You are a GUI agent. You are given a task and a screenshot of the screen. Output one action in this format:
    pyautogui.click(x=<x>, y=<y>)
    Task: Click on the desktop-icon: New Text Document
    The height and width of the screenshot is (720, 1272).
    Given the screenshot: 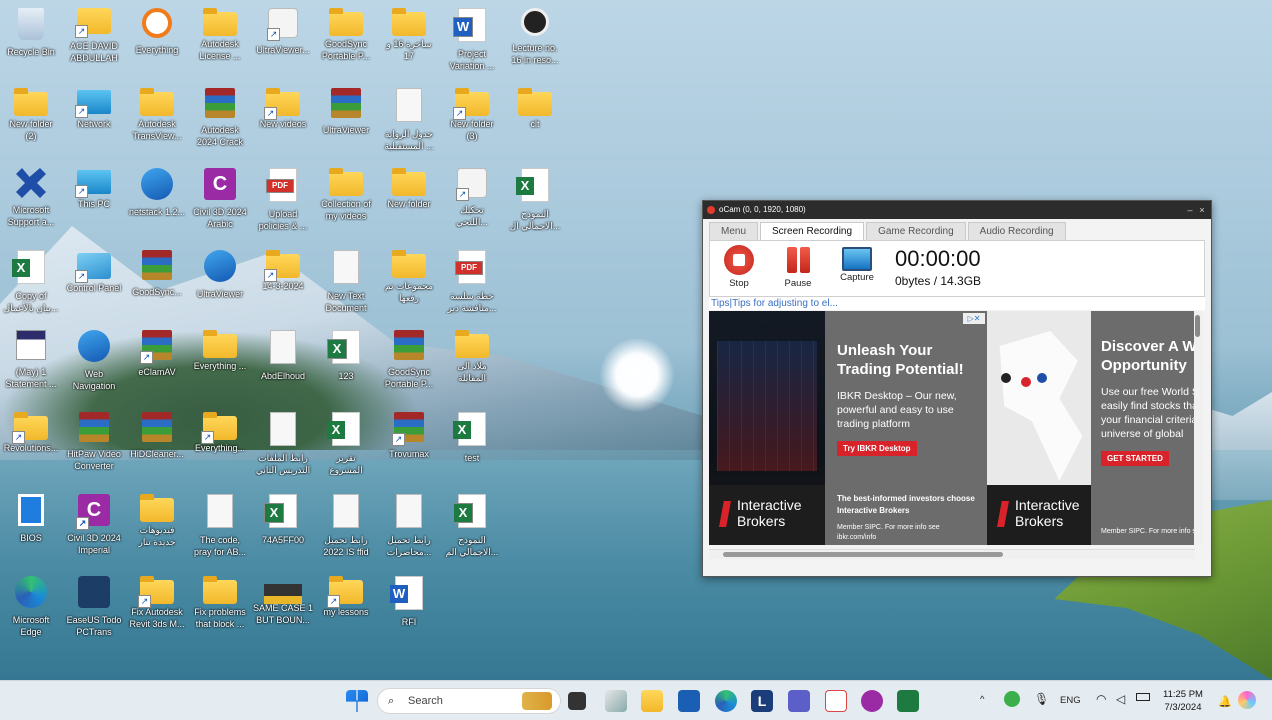 What is the action you would take?
    pyautogui.click(x=346, y=282)
    